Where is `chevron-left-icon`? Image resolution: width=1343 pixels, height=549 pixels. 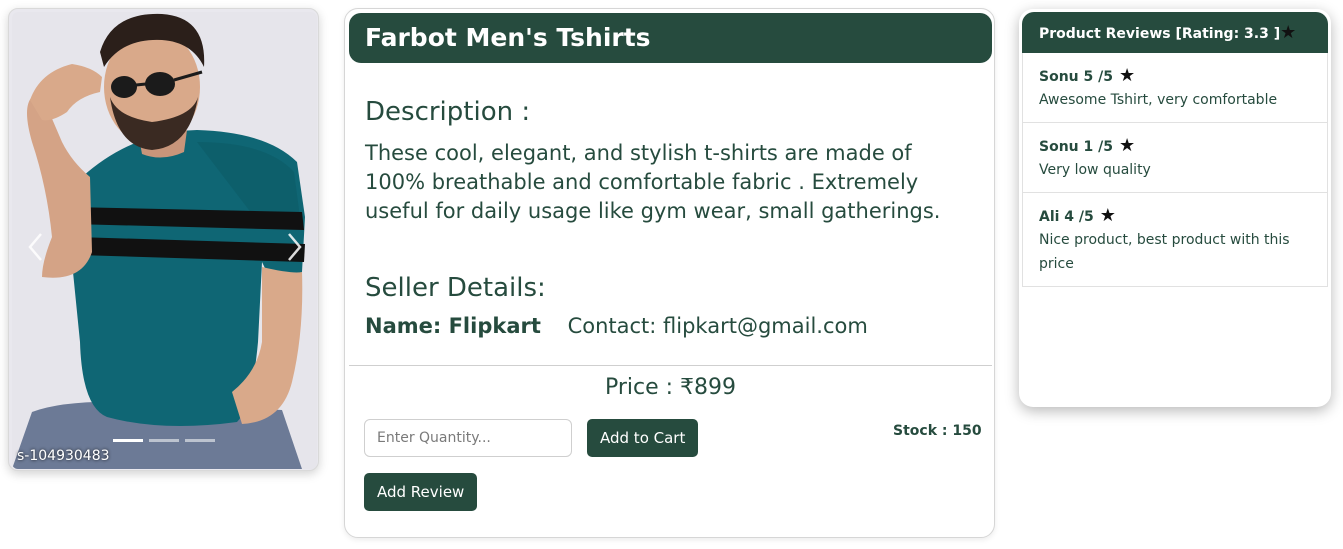 chevron-left-icon is located at coordinates (35, 247).